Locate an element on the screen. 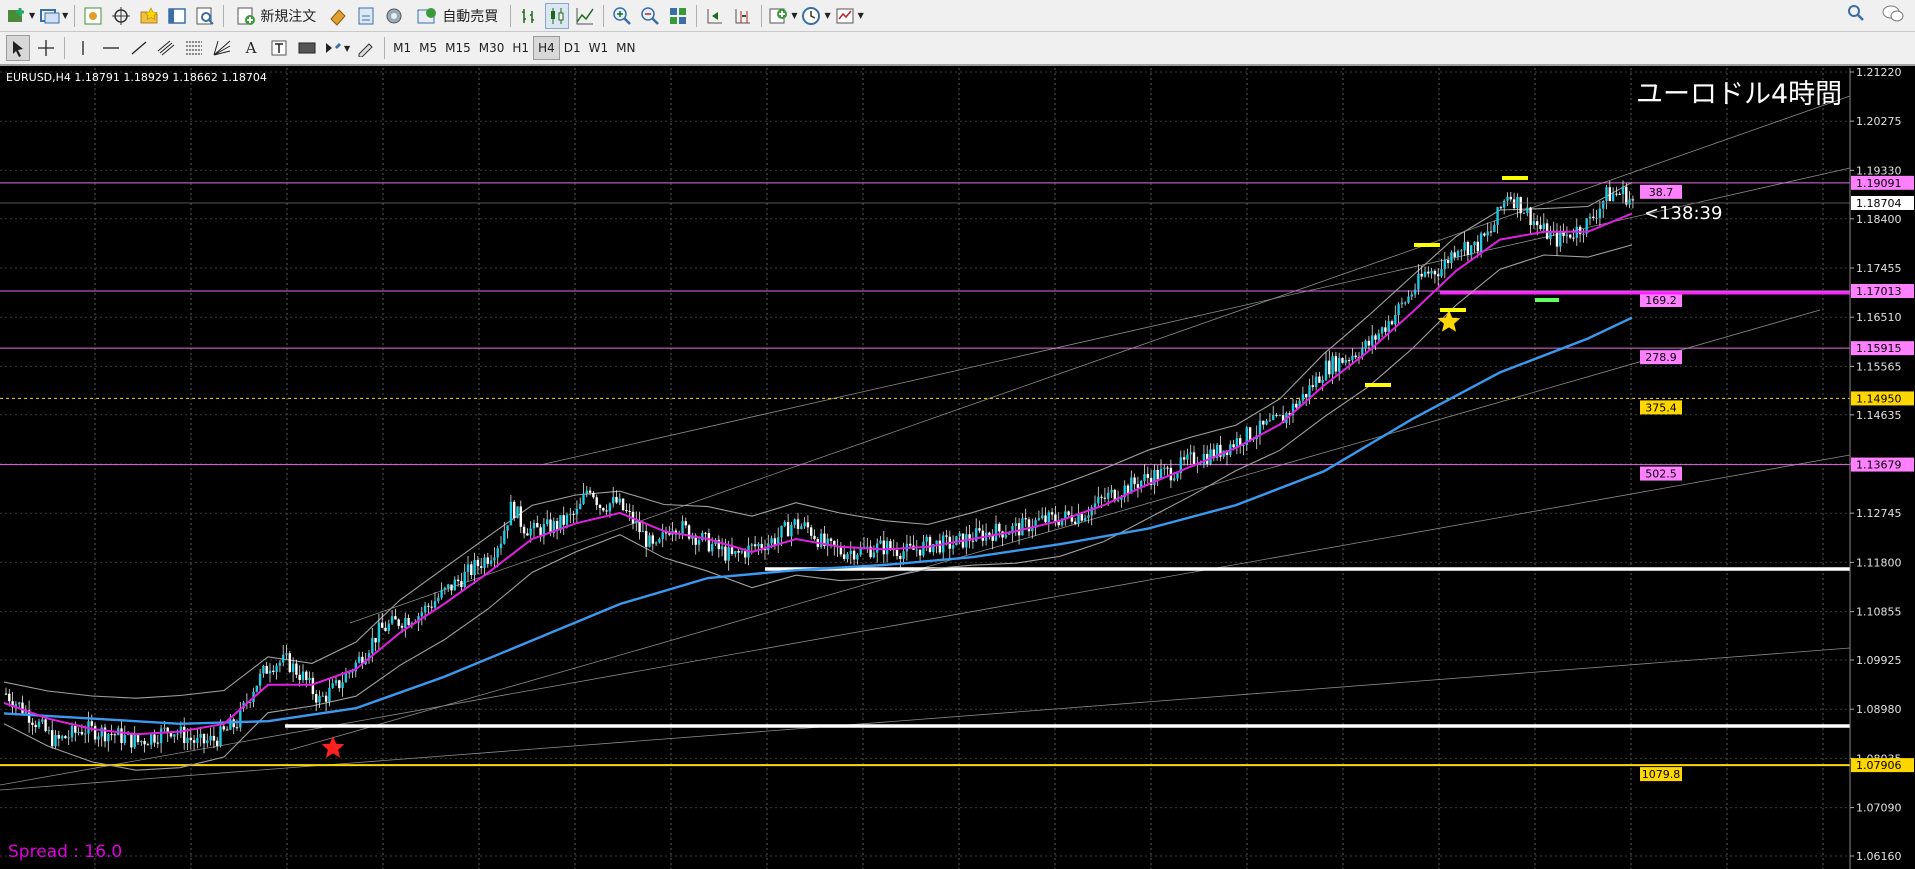 The height and width of the screenshot is (869, 1915). axis-level-tag-label: 1.14950 is located at coordinates (1879, 398).